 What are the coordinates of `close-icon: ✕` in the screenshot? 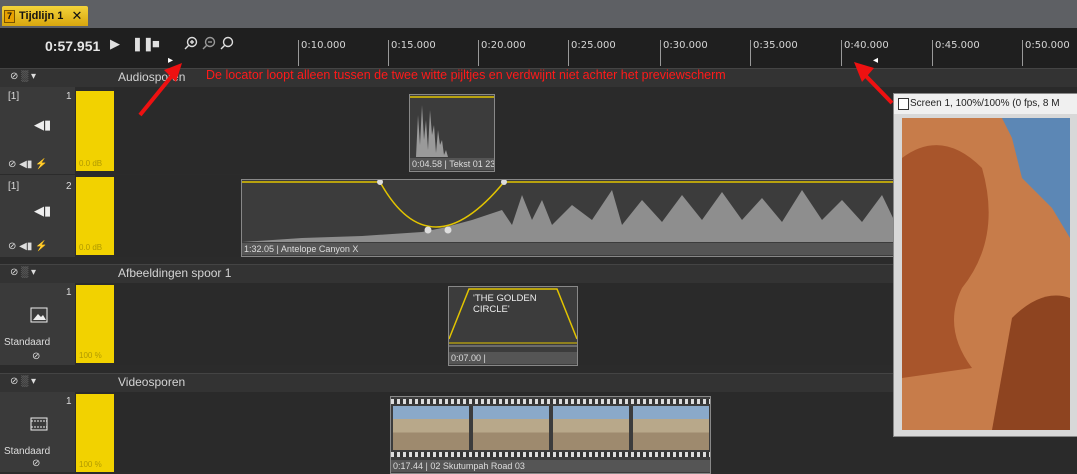 It's located at (76, 16).